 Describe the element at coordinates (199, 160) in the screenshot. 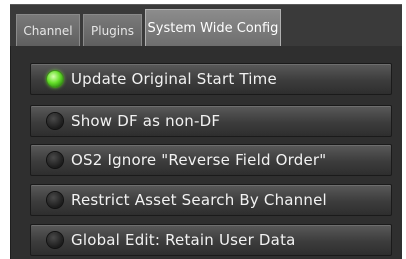

I see `option-label: OS2 Ignore "Reverse Field Order"` at that location.